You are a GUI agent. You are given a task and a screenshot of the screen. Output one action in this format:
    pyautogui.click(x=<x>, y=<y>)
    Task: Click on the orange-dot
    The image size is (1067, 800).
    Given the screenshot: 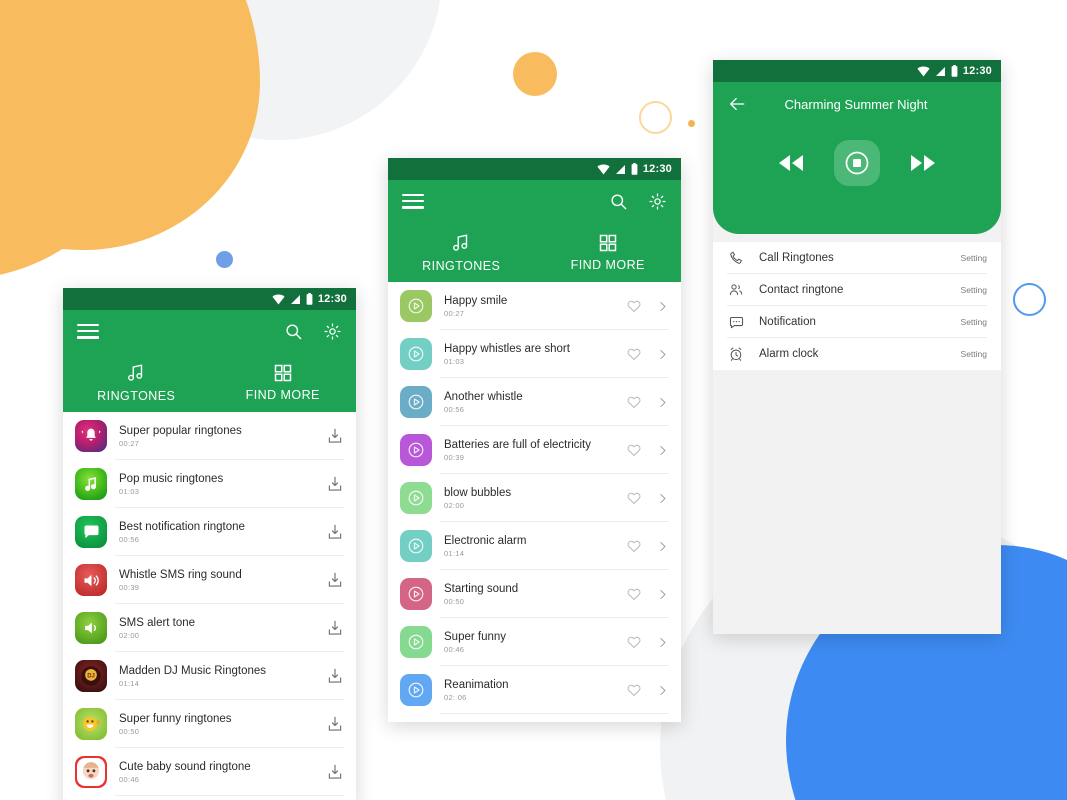 What is the action you would take?
    pyautogui.click(x=535, y=74)
    